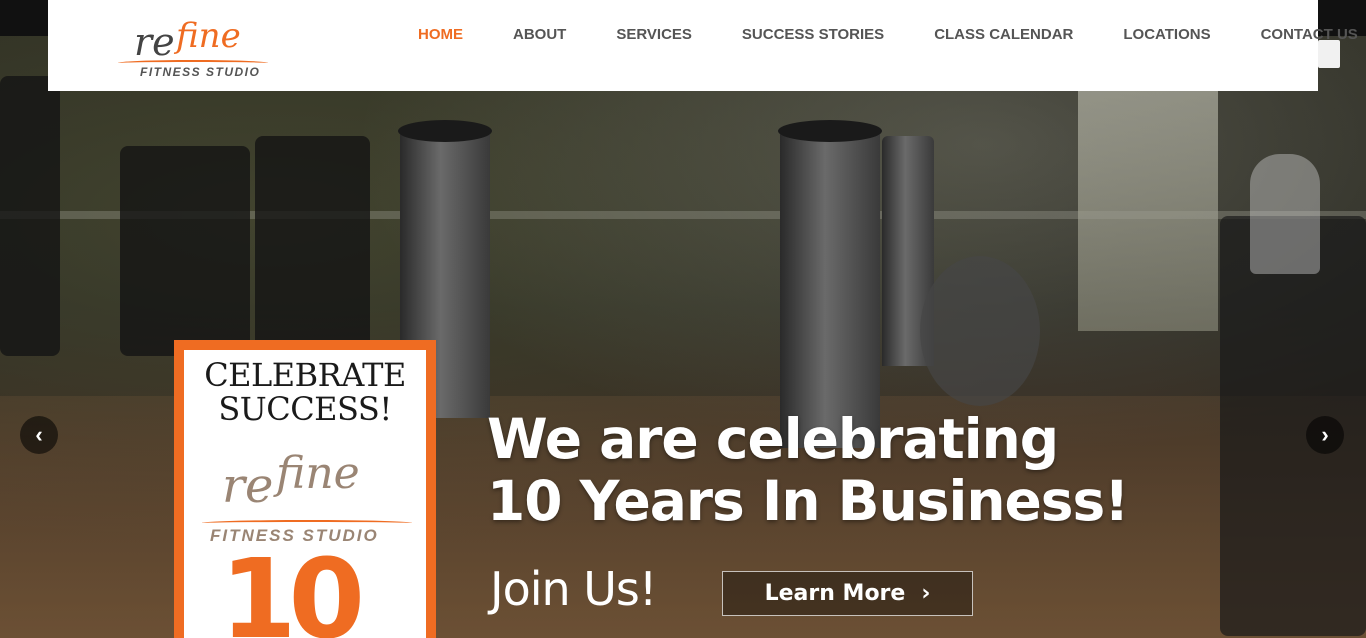  What do you see at coordinates (154, 42) in the screenshot?
I see `logo-text-re: re` at bounding box center [154, 42].